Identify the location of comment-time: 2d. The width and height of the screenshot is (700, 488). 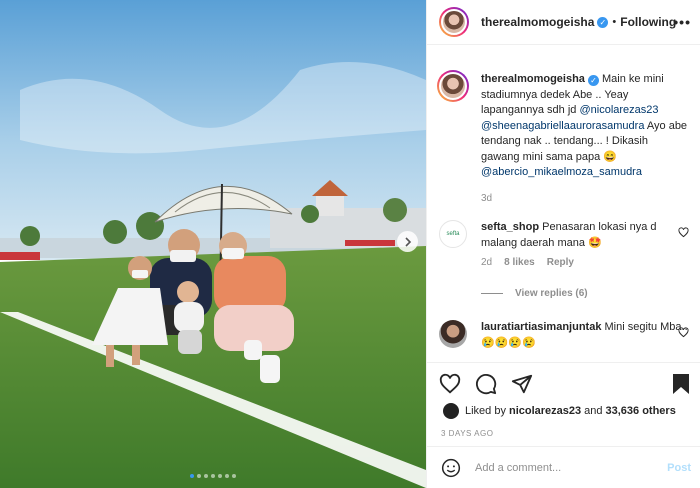
(486, 262).